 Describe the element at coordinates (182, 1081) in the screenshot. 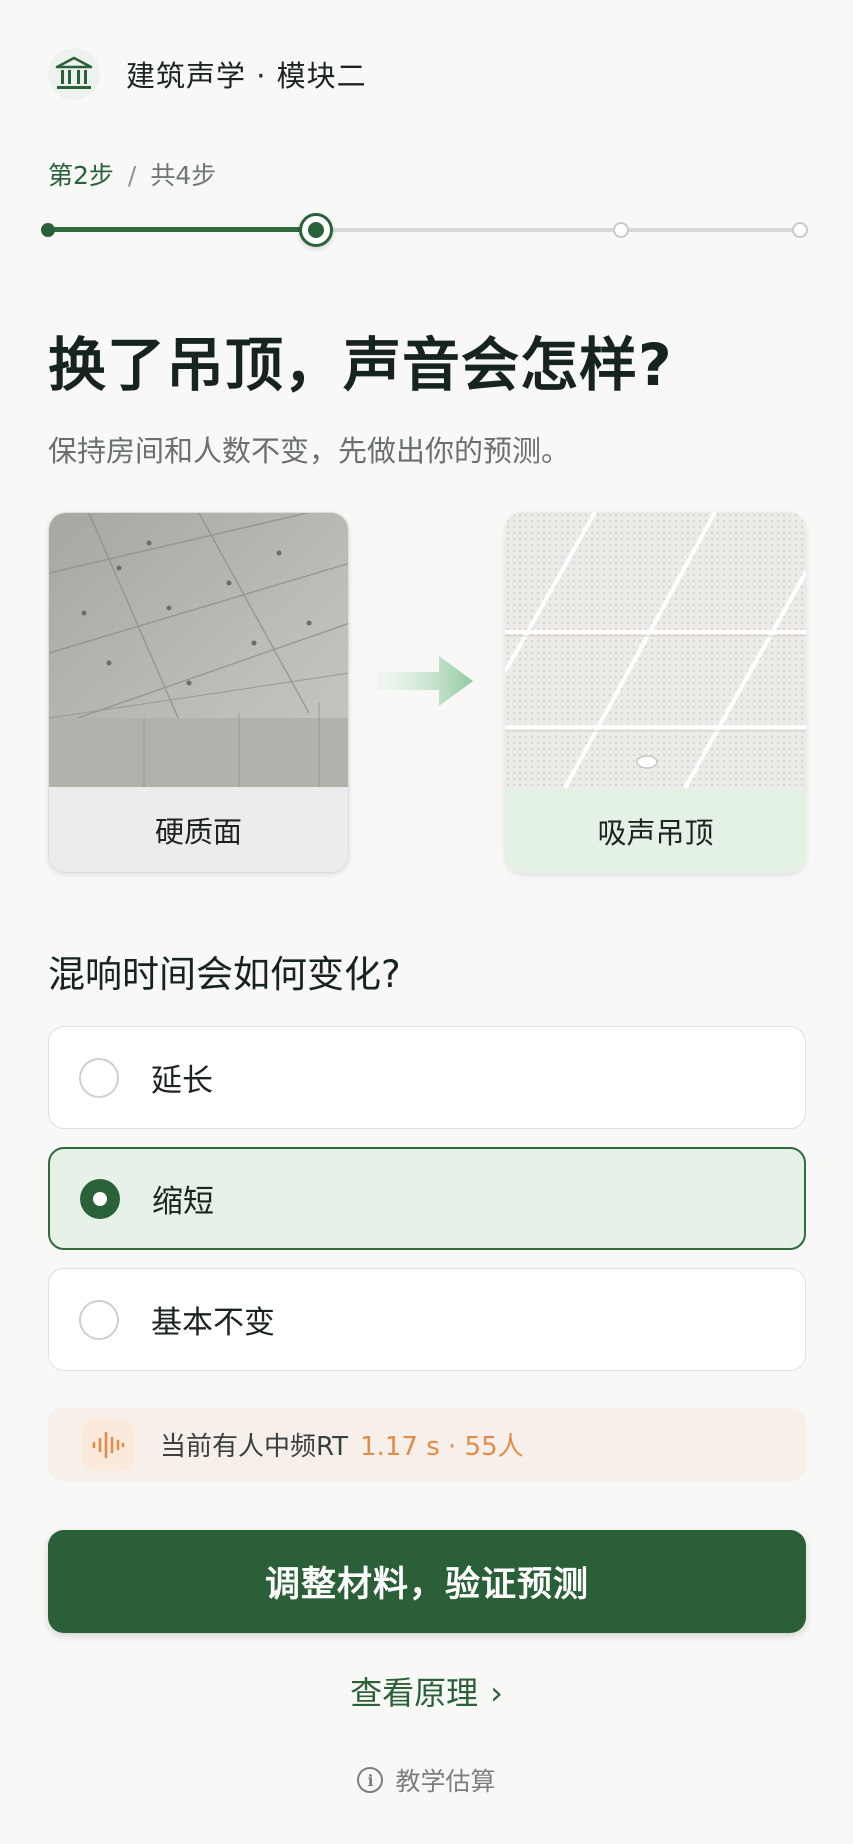

I see `option-label: 延长` at that location.